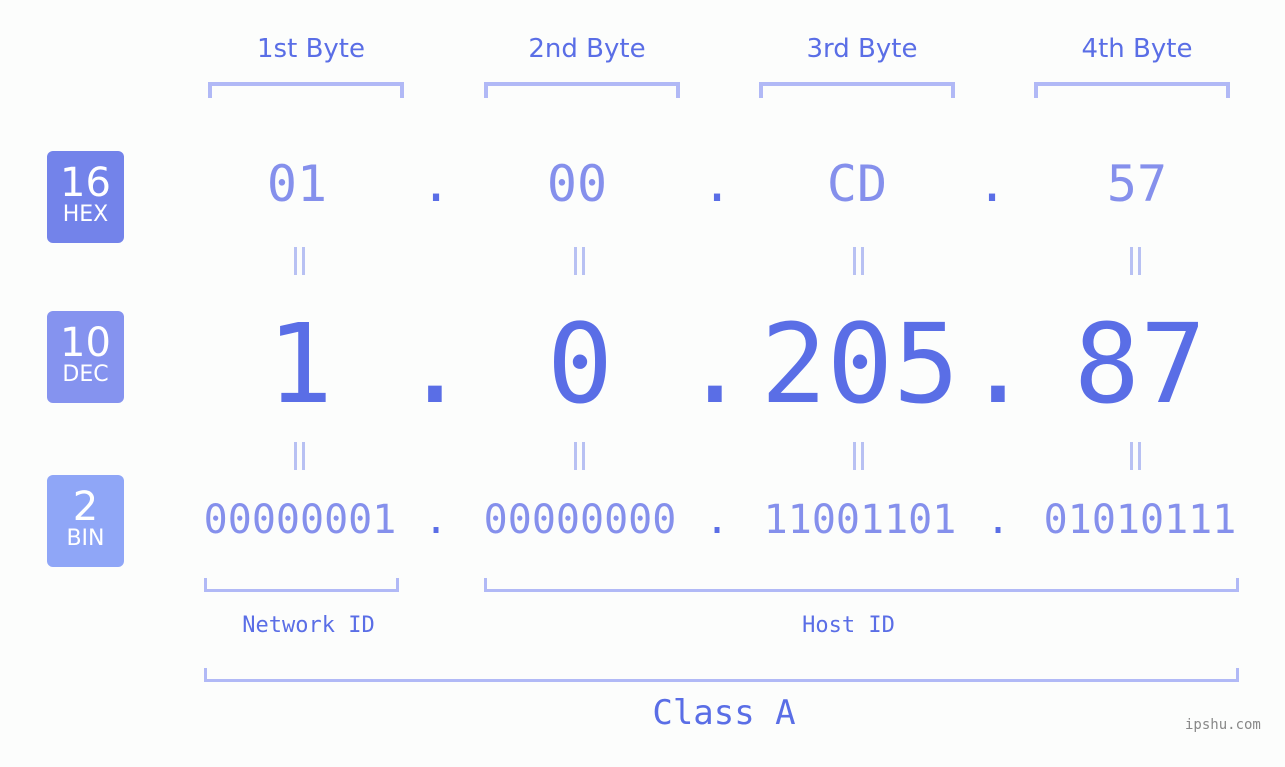  I want to click on byte-header-4: 4th Byte, so click(1137, 49).